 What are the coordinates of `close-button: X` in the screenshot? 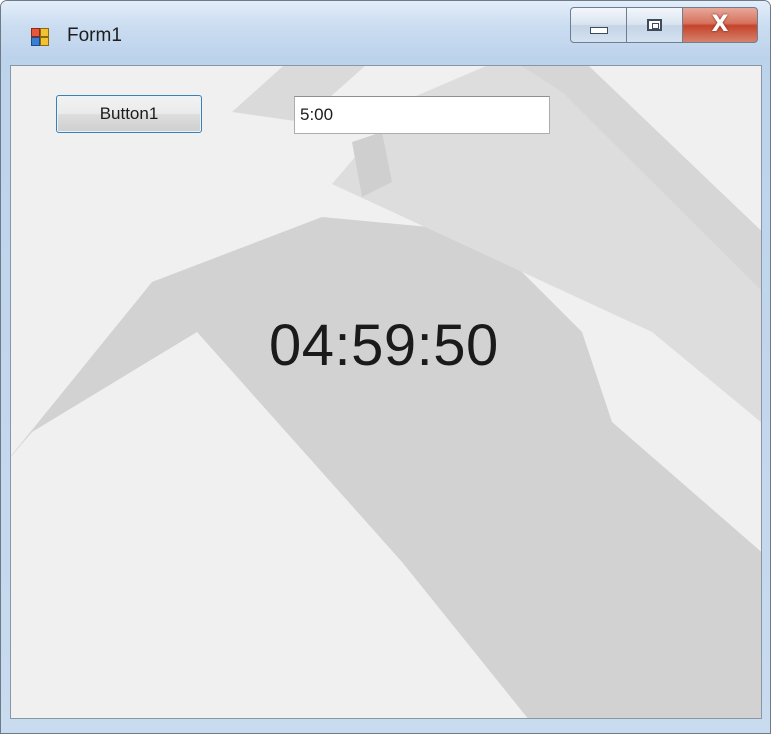 It's located at (720, 25).